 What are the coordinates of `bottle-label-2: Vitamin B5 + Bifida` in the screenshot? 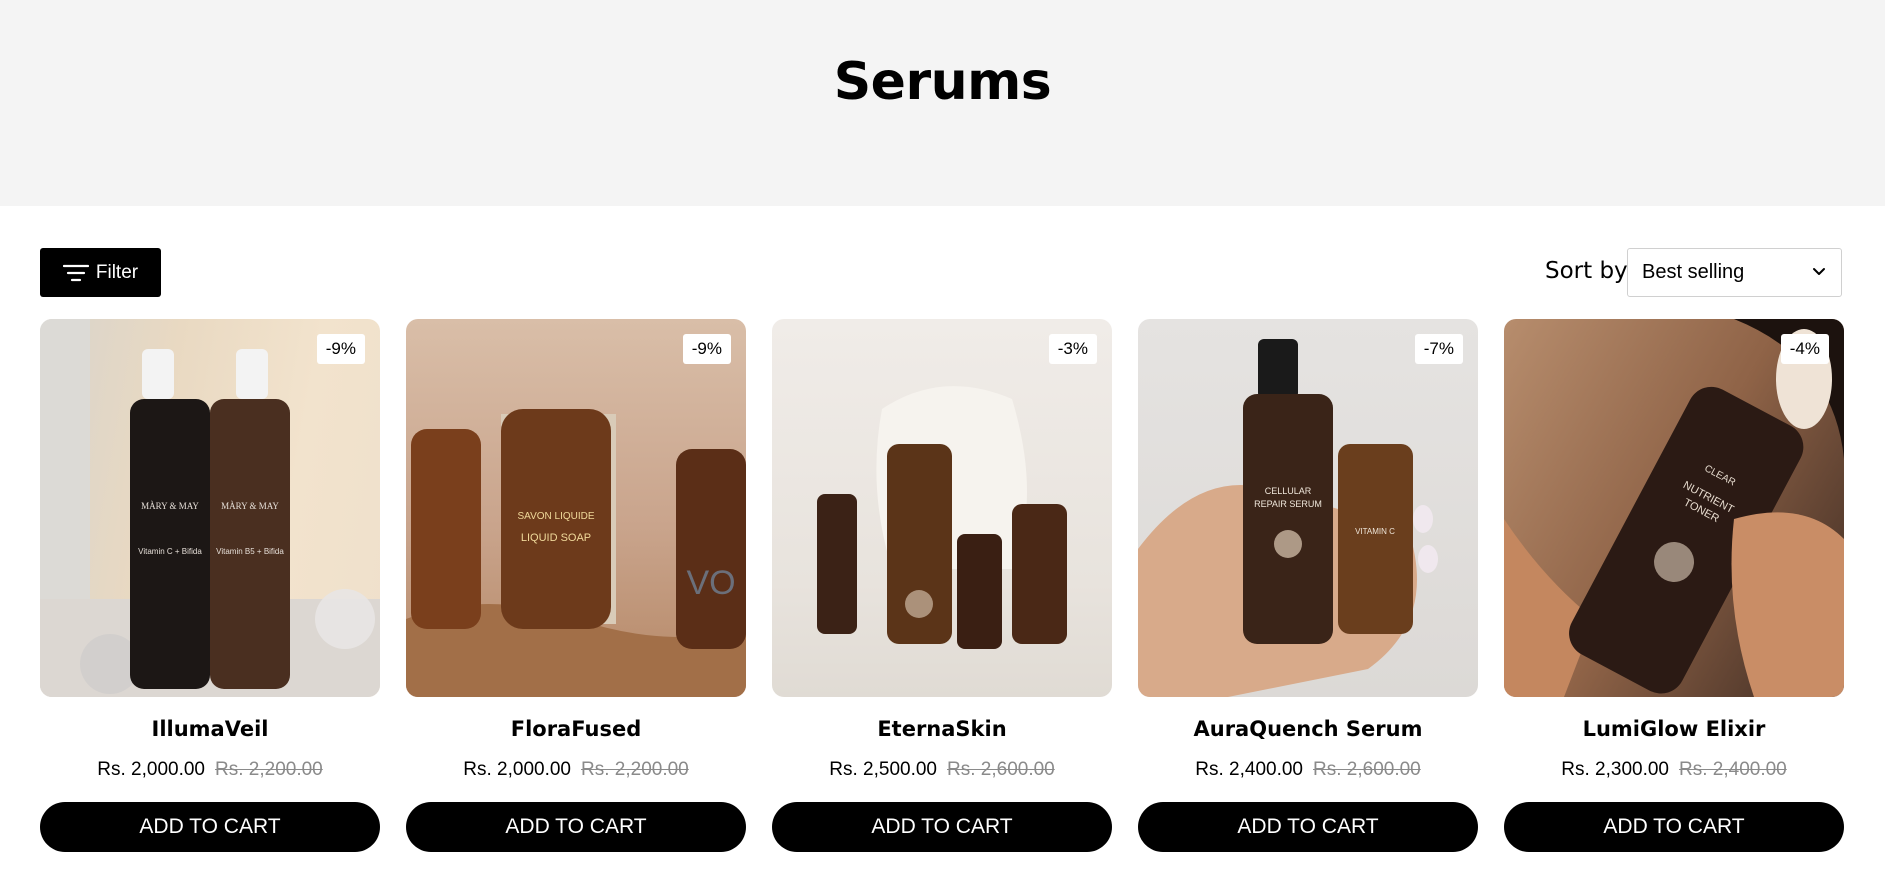 It's located at (250, 551).